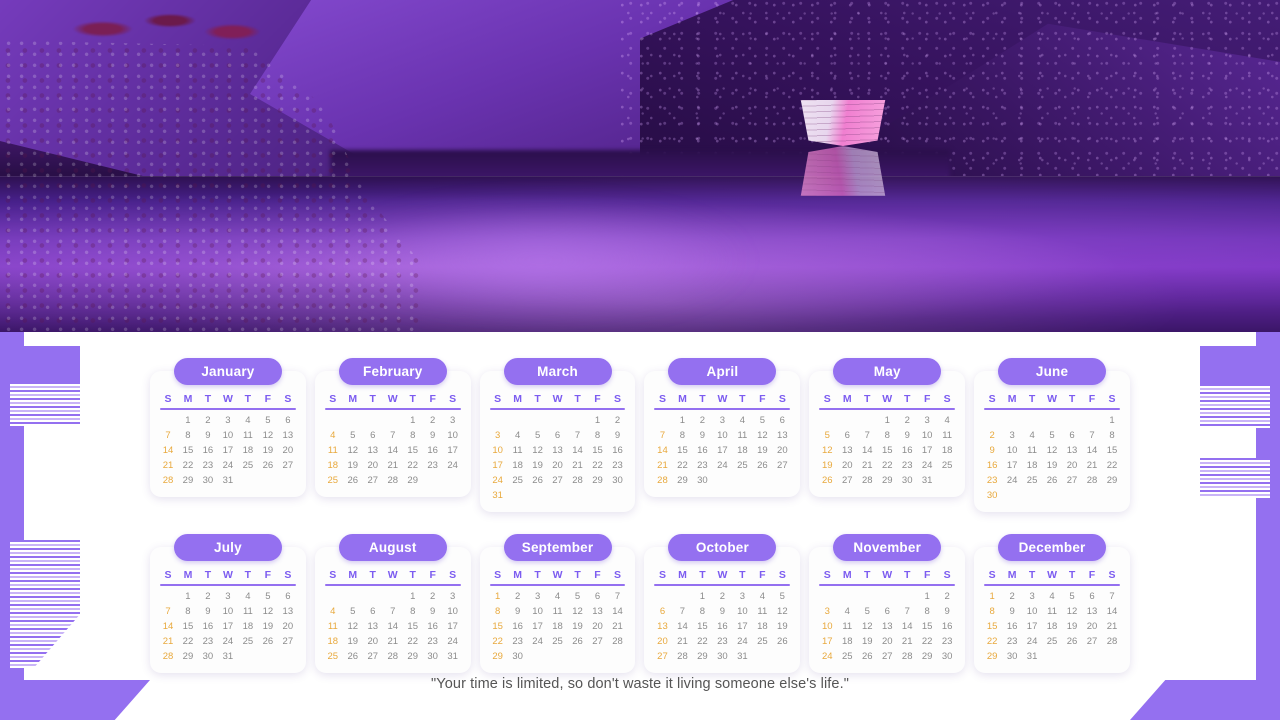 The height and width of the screenshot is (720, 1280). Describe the element at coordinates (498, 612) in the screenshot. I see `day-cell-sunday: 8` at that location.